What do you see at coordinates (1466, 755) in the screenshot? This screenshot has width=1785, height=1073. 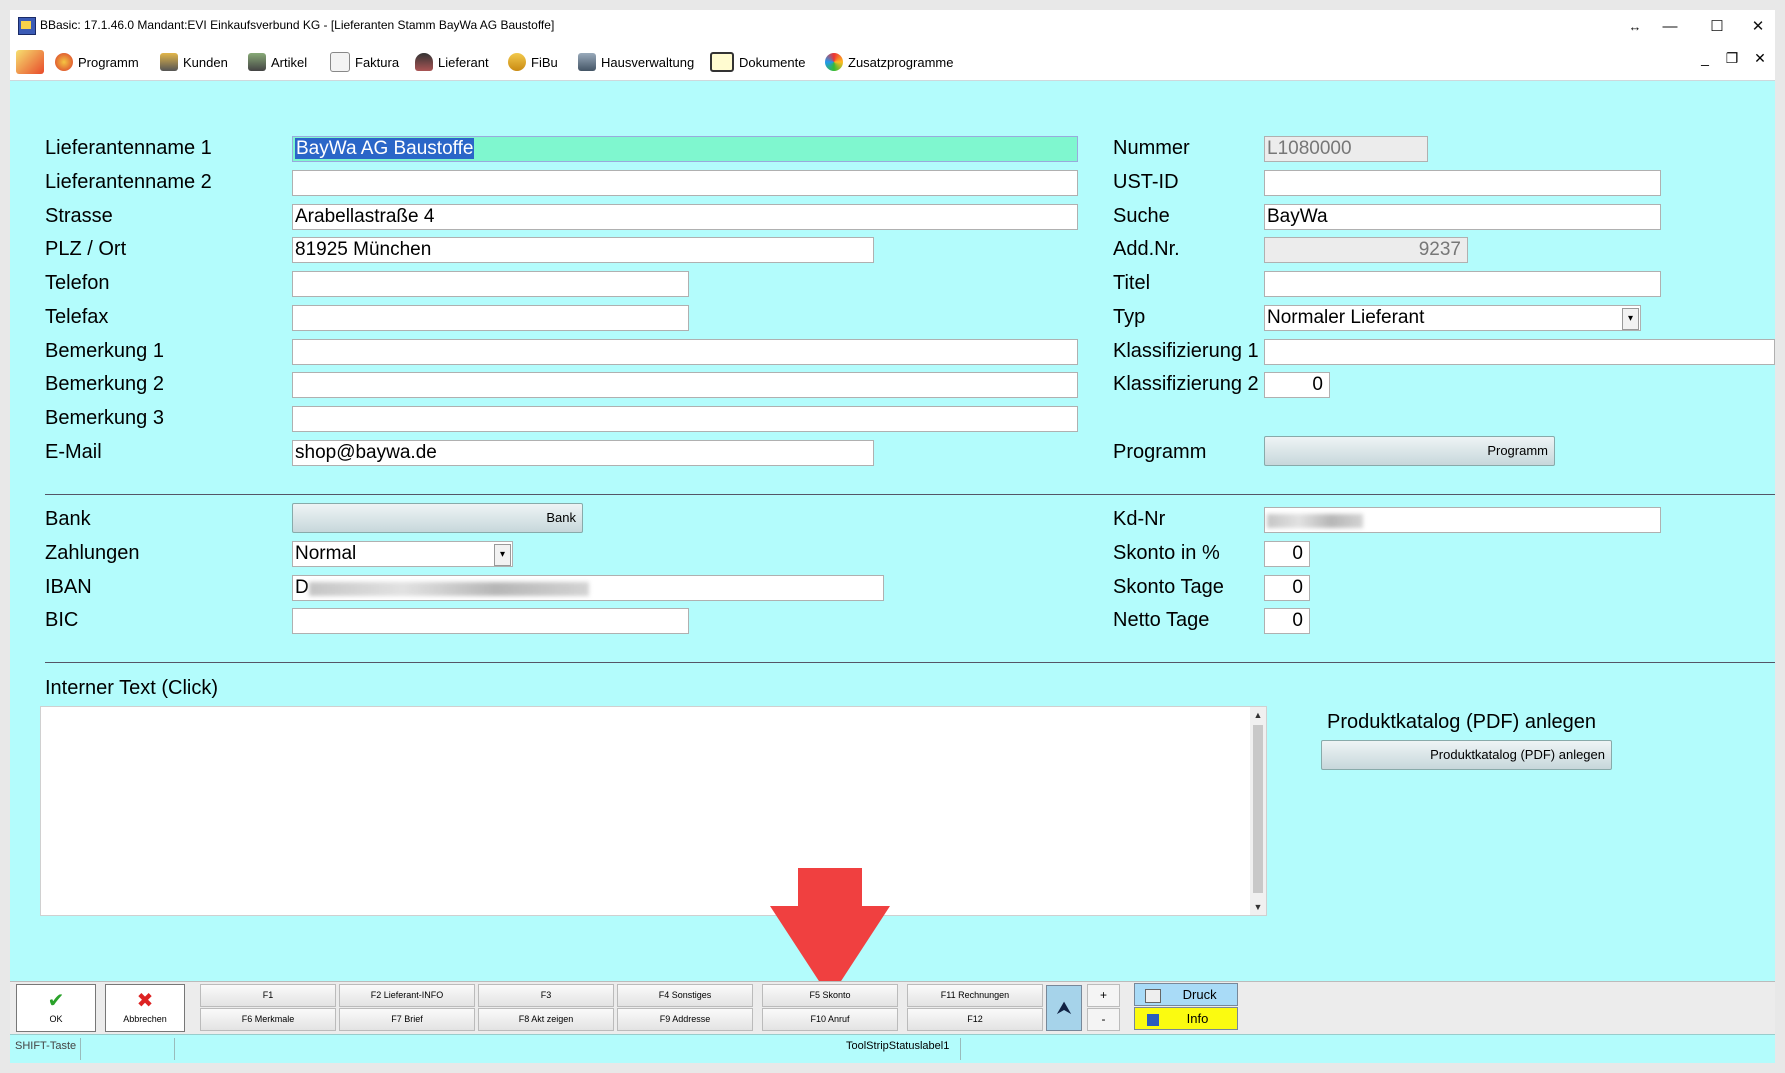 I see `catalog-button: Produktkatalog (PDF) anlegen` at bounding box center [1466, 755].